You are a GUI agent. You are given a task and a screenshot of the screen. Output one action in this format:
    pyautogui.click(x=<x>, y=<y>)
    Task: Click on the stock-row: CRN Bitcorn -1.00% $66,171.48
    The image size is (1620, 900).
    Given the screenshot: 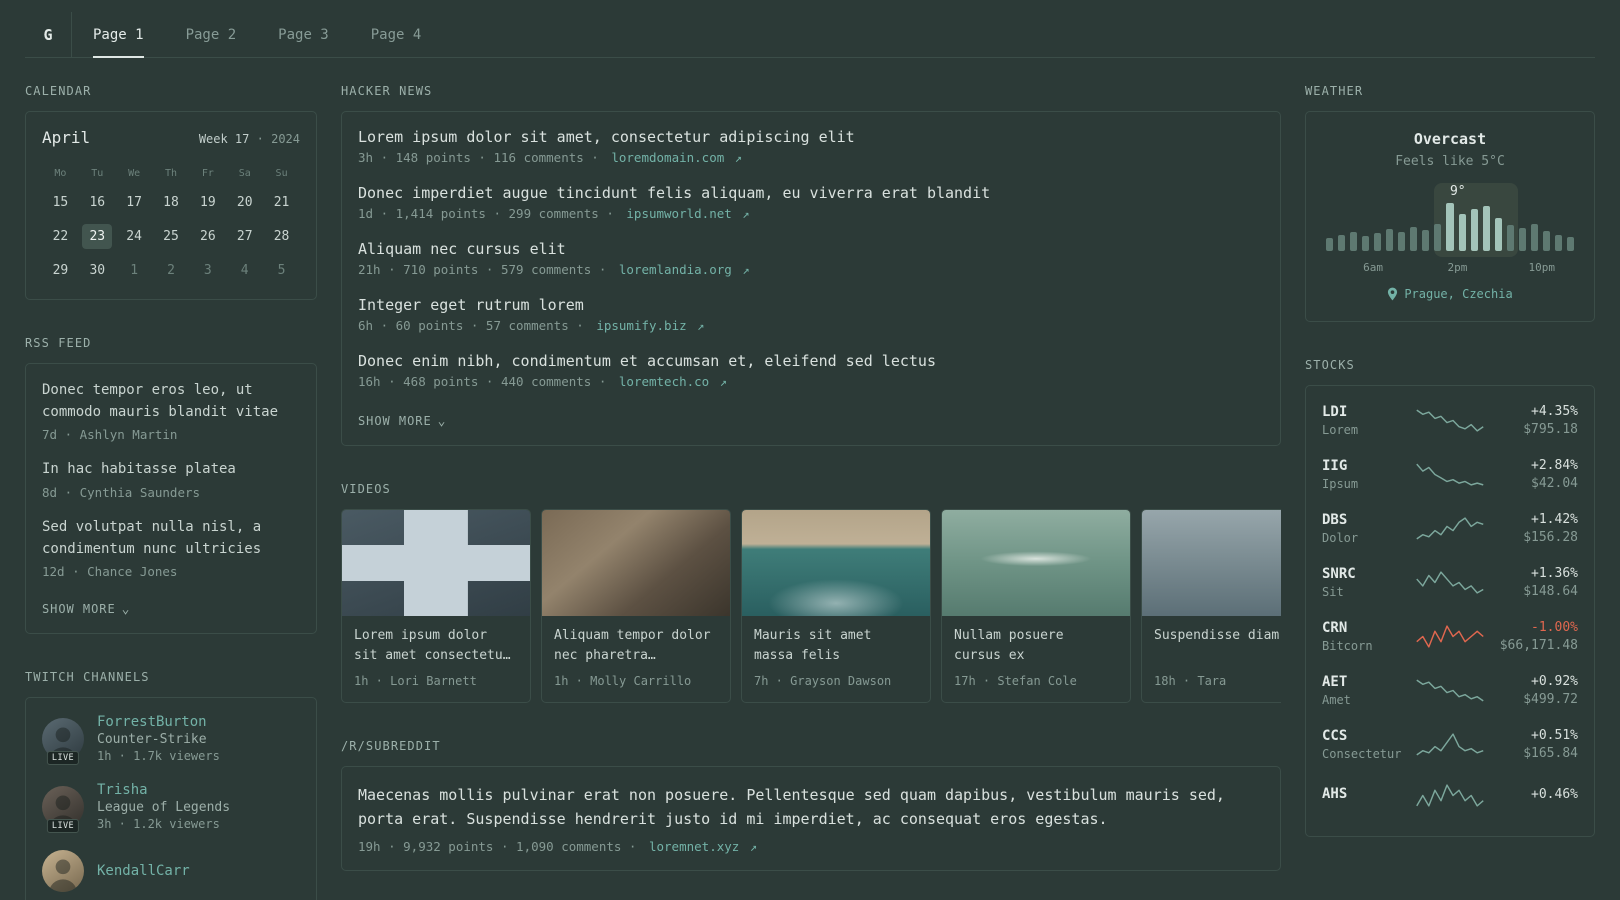 What is the action you would take?
    pyautogui.click(x=1450, y=636)
    